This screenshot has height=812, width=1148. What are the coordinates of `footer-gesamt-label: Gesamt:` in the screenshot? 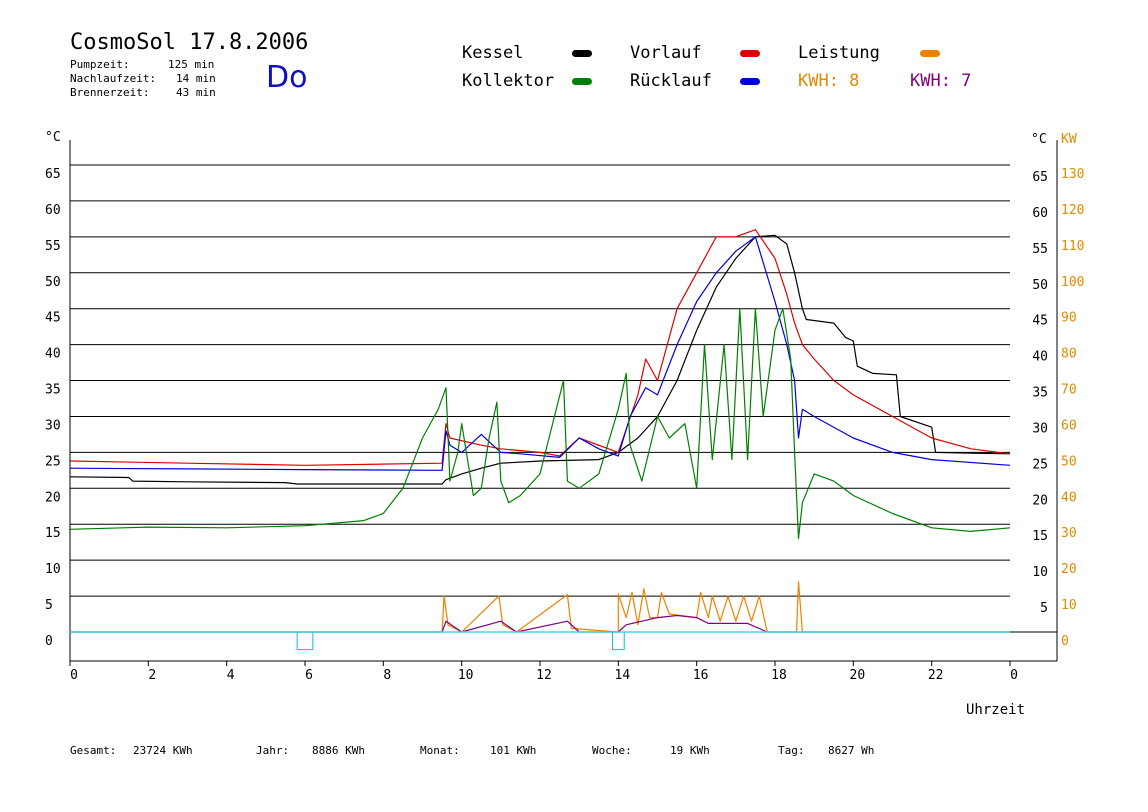 It's located at (93, 750).